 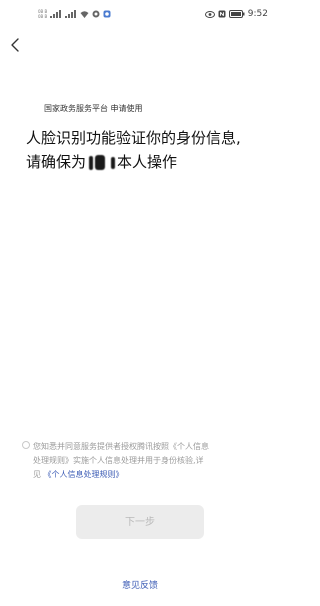 I want to click on privacy-rules-link: 《个人信息处理规则》, so click(x=84, y=474).